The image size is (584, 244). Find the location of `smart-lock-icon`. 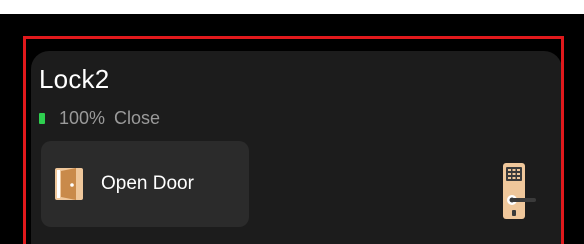

smart-lock-icon is located at coordinates (519, 191).